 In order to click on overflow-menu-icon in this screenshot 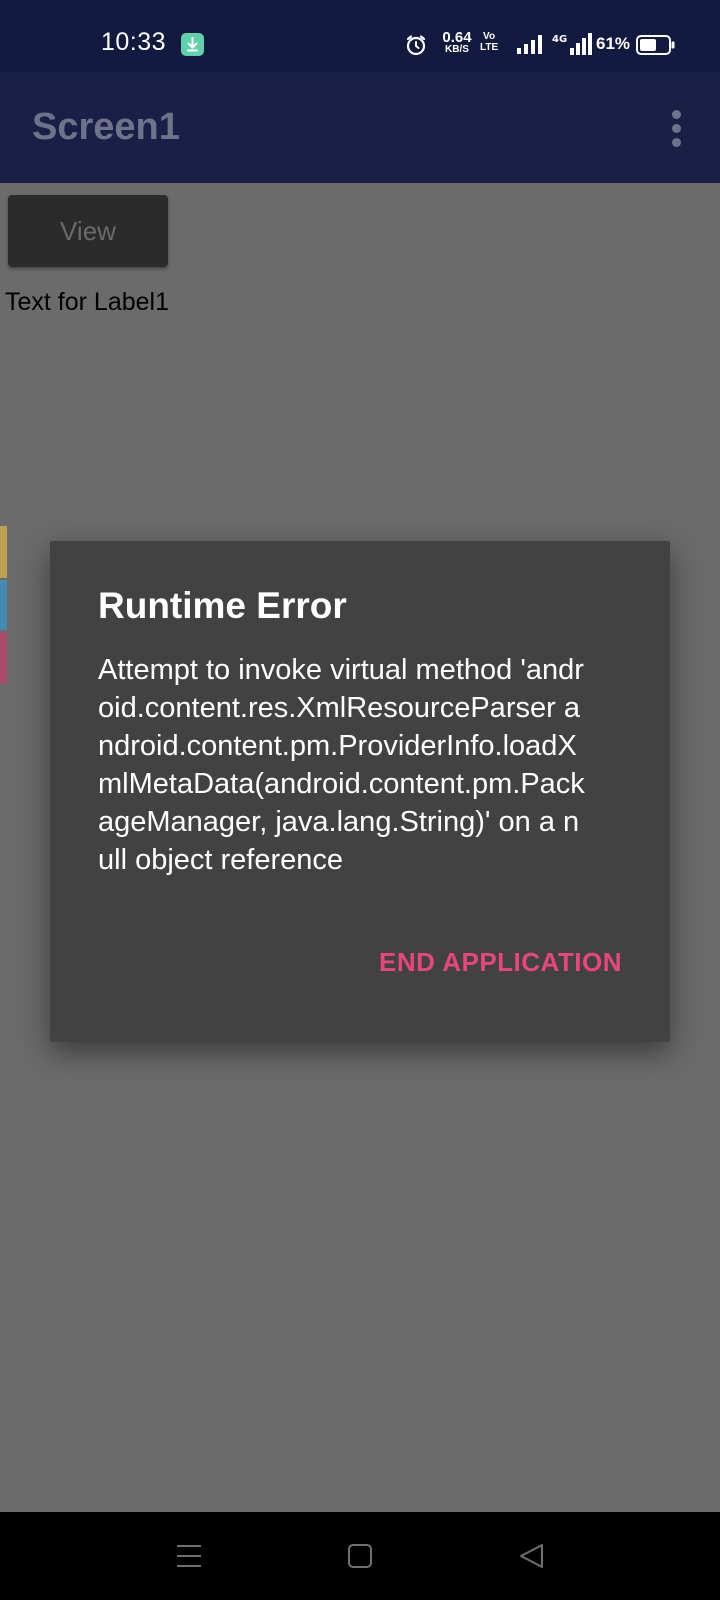, I will do `click(676, 130)`.